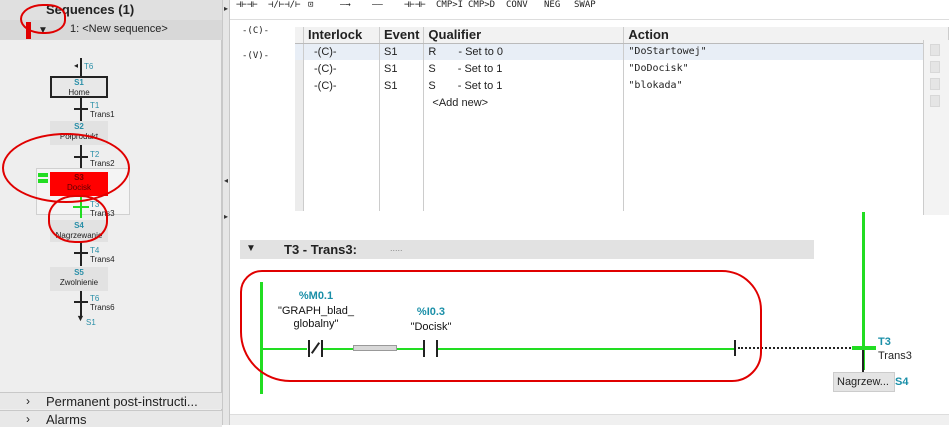 Image resolution: width=949 pixels, height=427 pixels. What do you see at coordinates (255, 56) in the screenshot?
I see `interlock-v-symbol: -(V)-` at bounding box center [255, 56].